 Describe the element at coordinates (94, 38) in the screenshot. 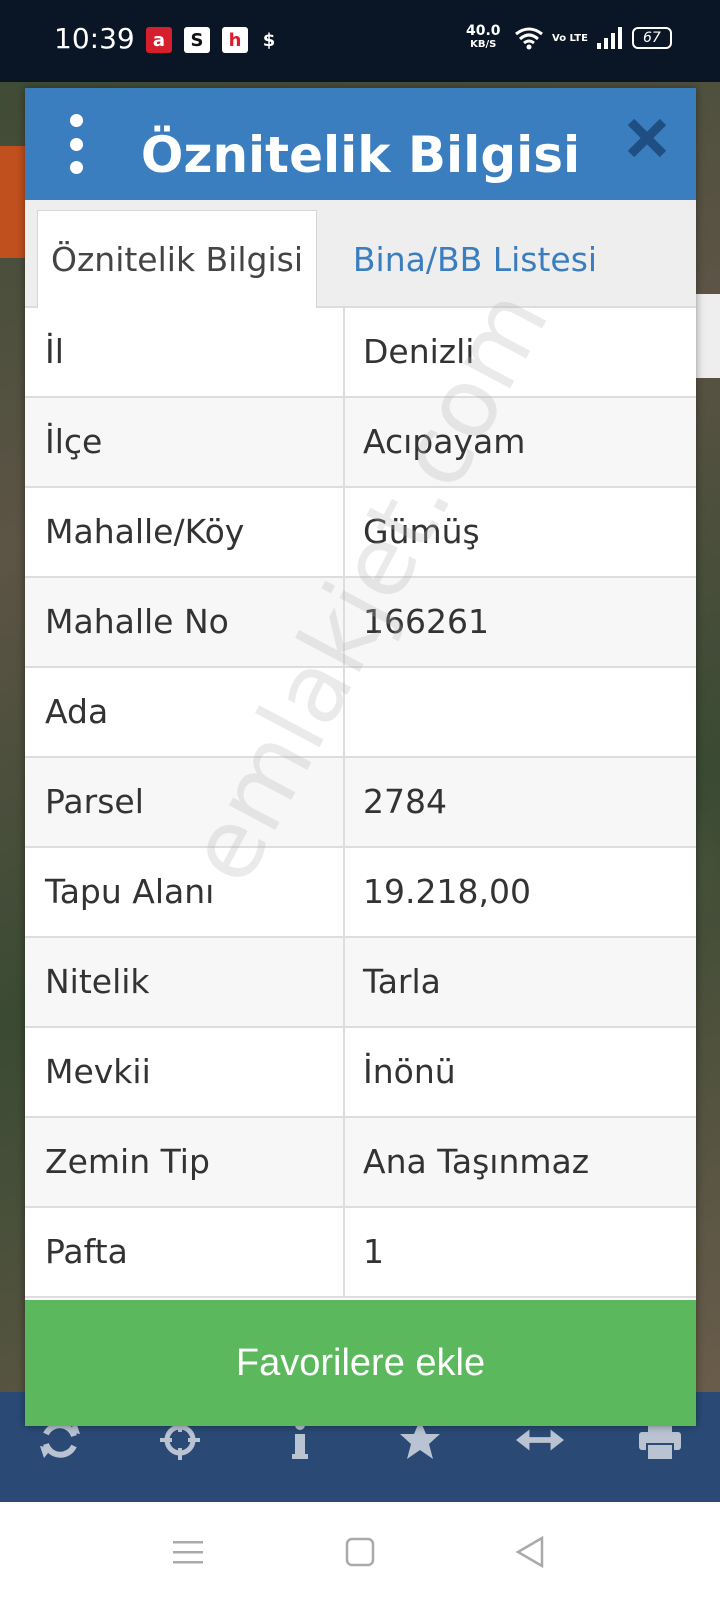

I see `status-time: 10:39` at that location.